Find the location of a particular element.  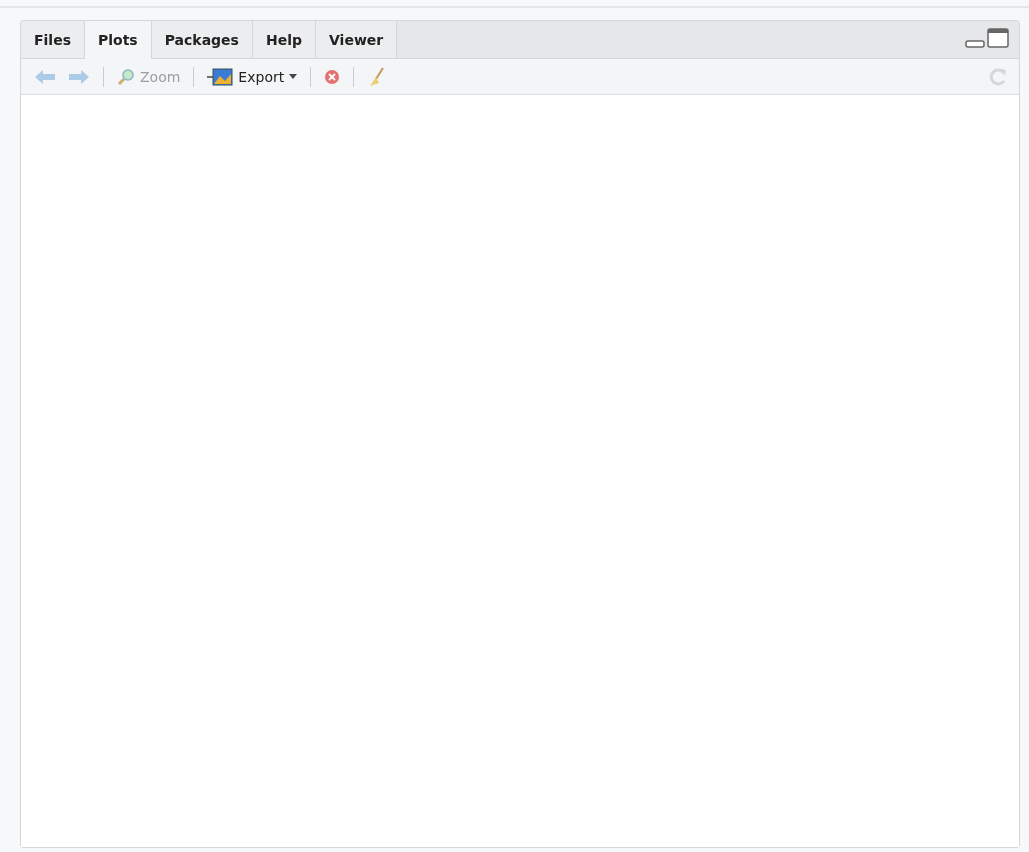

tab: Viewer is located at coordinates (357, 39).